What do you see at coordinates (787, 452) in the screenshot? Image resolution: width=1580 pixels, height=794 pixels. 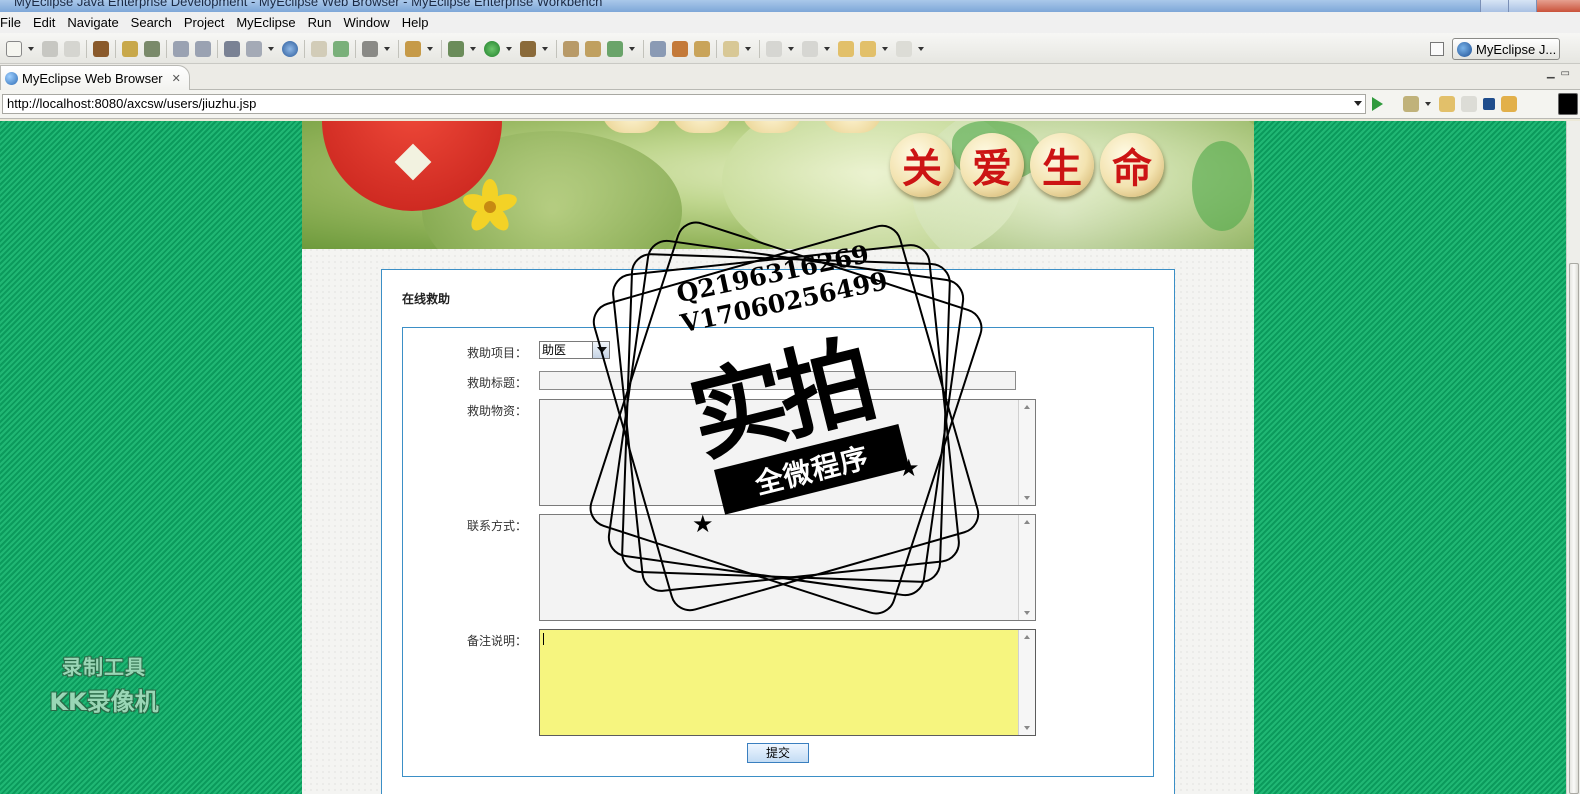 I see `materials-textarea` at bounding box center [787, 452].